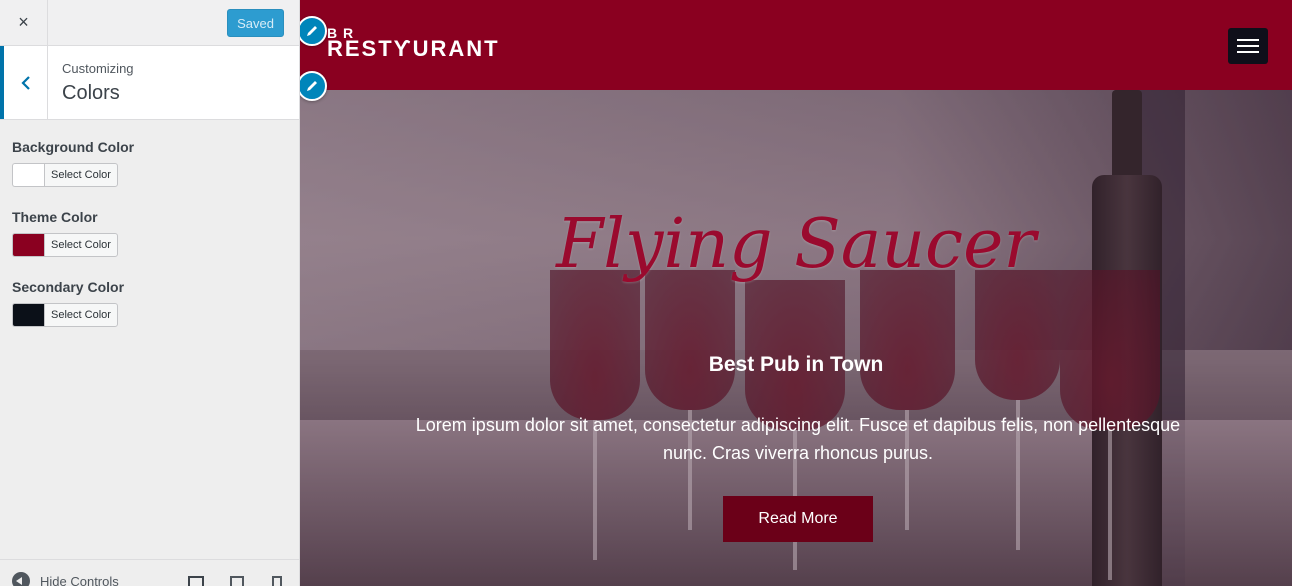 This screenshot has height=586, width=1292. Describe the element at coordinates (98, 68) in the screenshot. I see `customizing-label: Customizing` at that location.